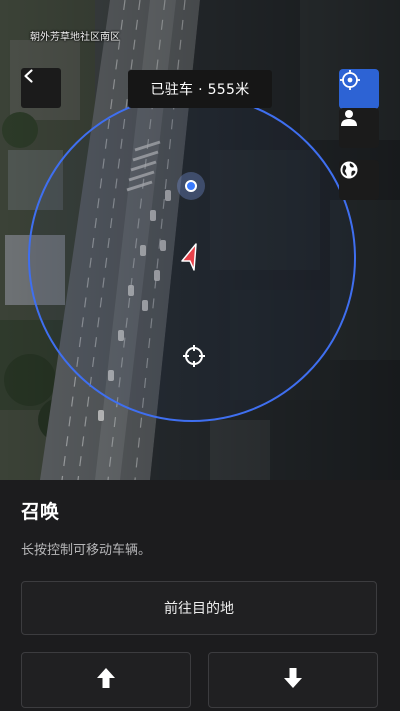 The height and width of the screenshot is (711, 400). Describe the element at coordinates (189, 257) in the screenshot. I see `navigation-arrow-icon` at that location.